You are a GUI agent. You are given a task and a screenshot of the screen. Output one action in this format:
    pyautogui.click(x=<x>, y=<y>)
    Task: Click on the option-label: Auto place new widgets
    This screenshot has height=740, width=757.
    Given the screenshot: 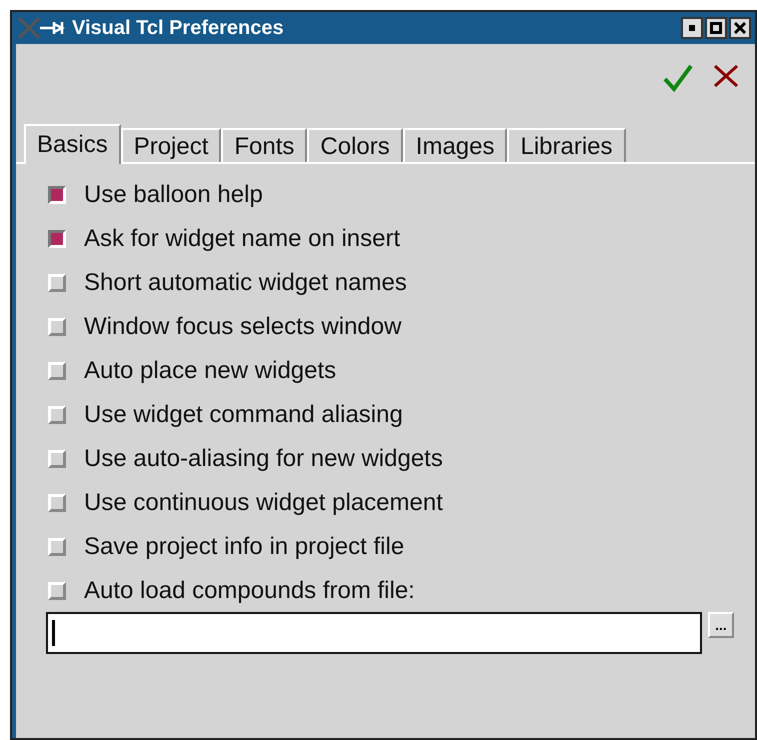 What is the action you would take?
    pyautogui.click(x=210, y=371)
    